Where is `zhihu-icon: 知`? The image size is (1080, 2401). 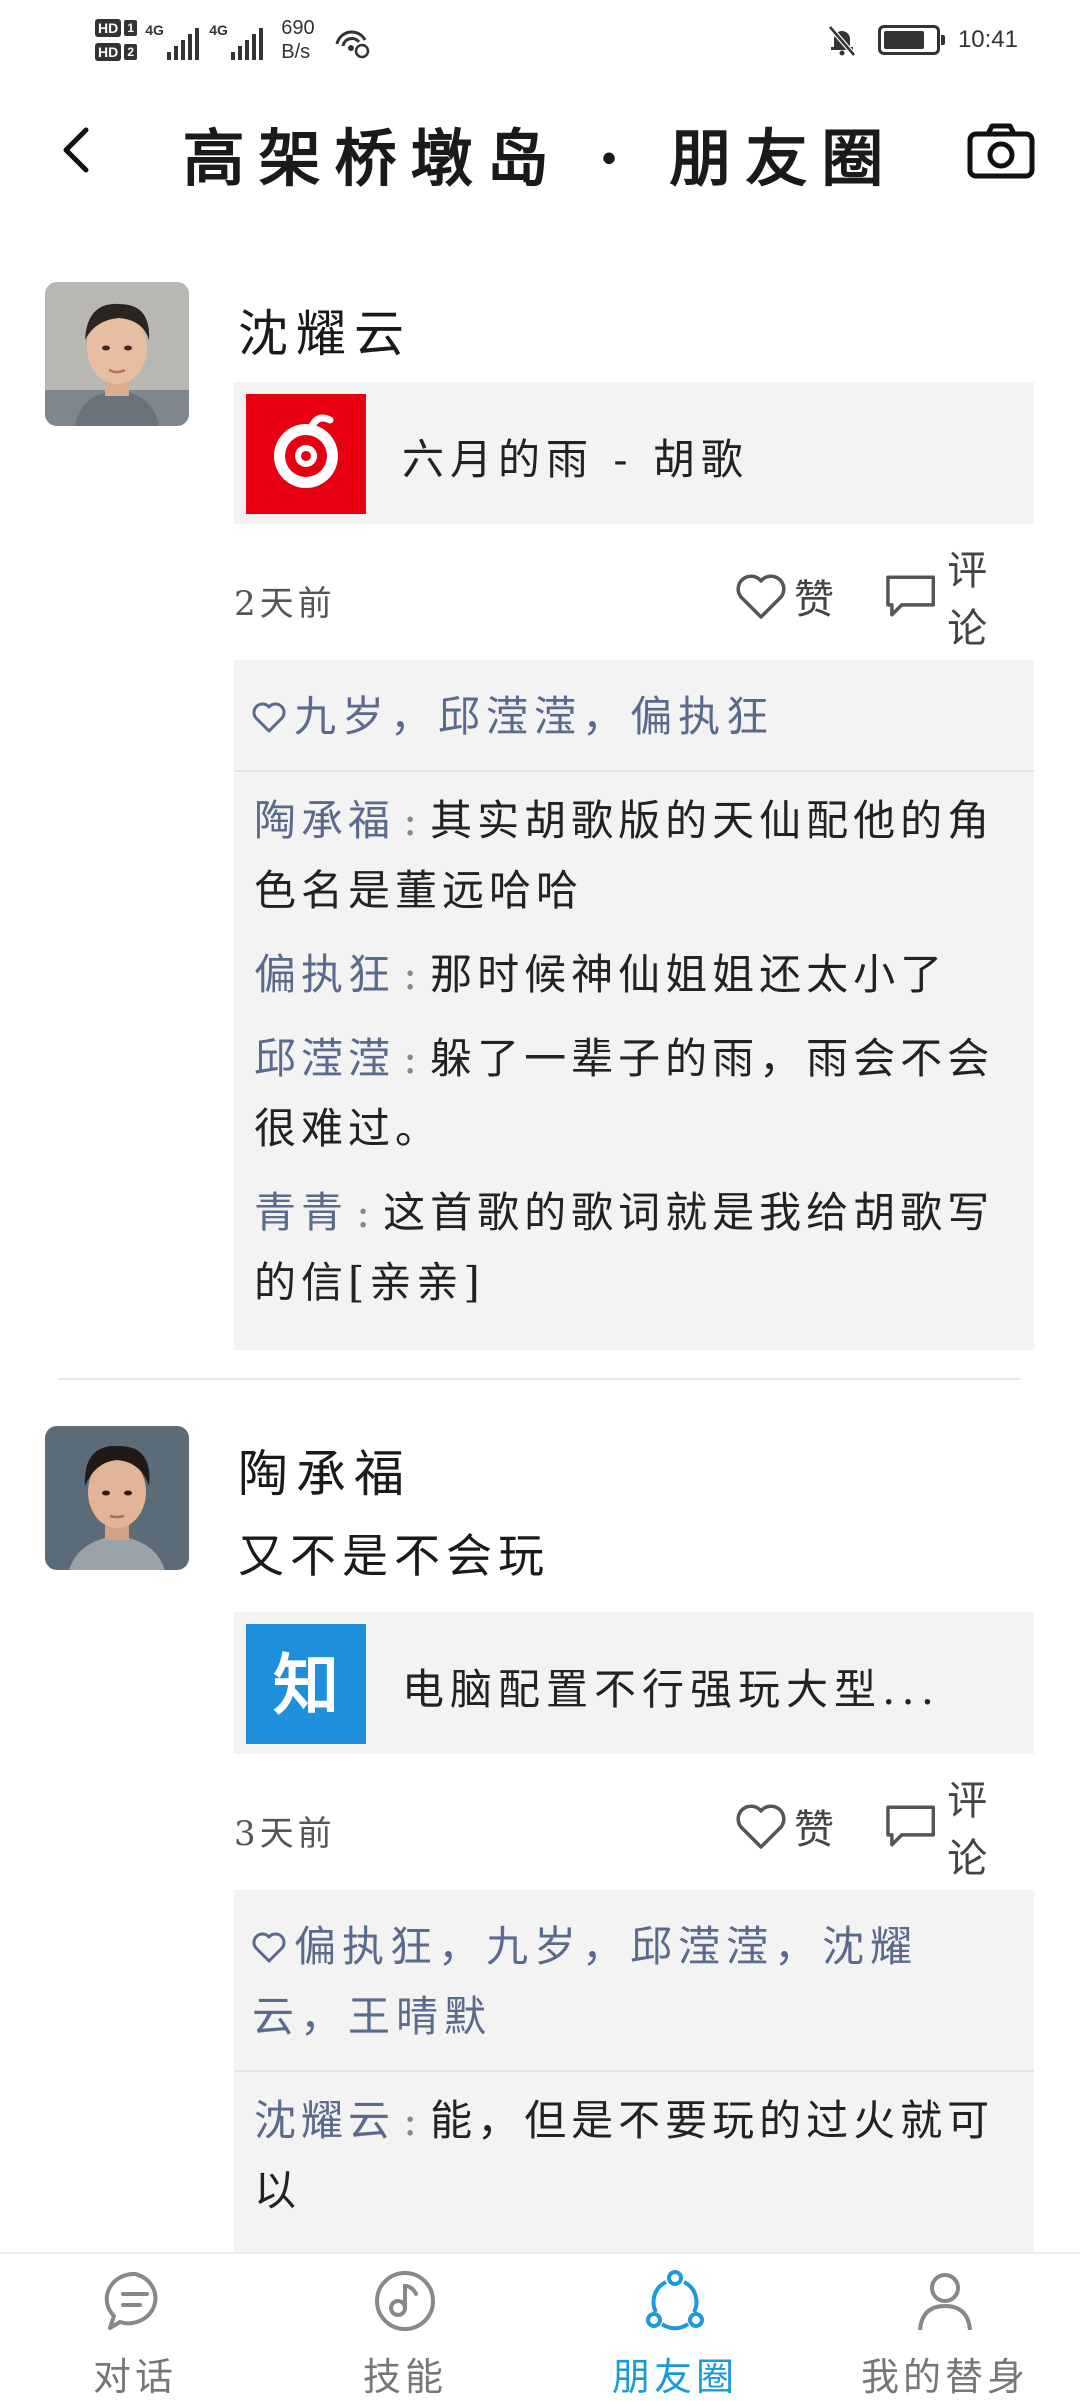 zhihu-icon: 知 is located at coordinates (306, 1684).